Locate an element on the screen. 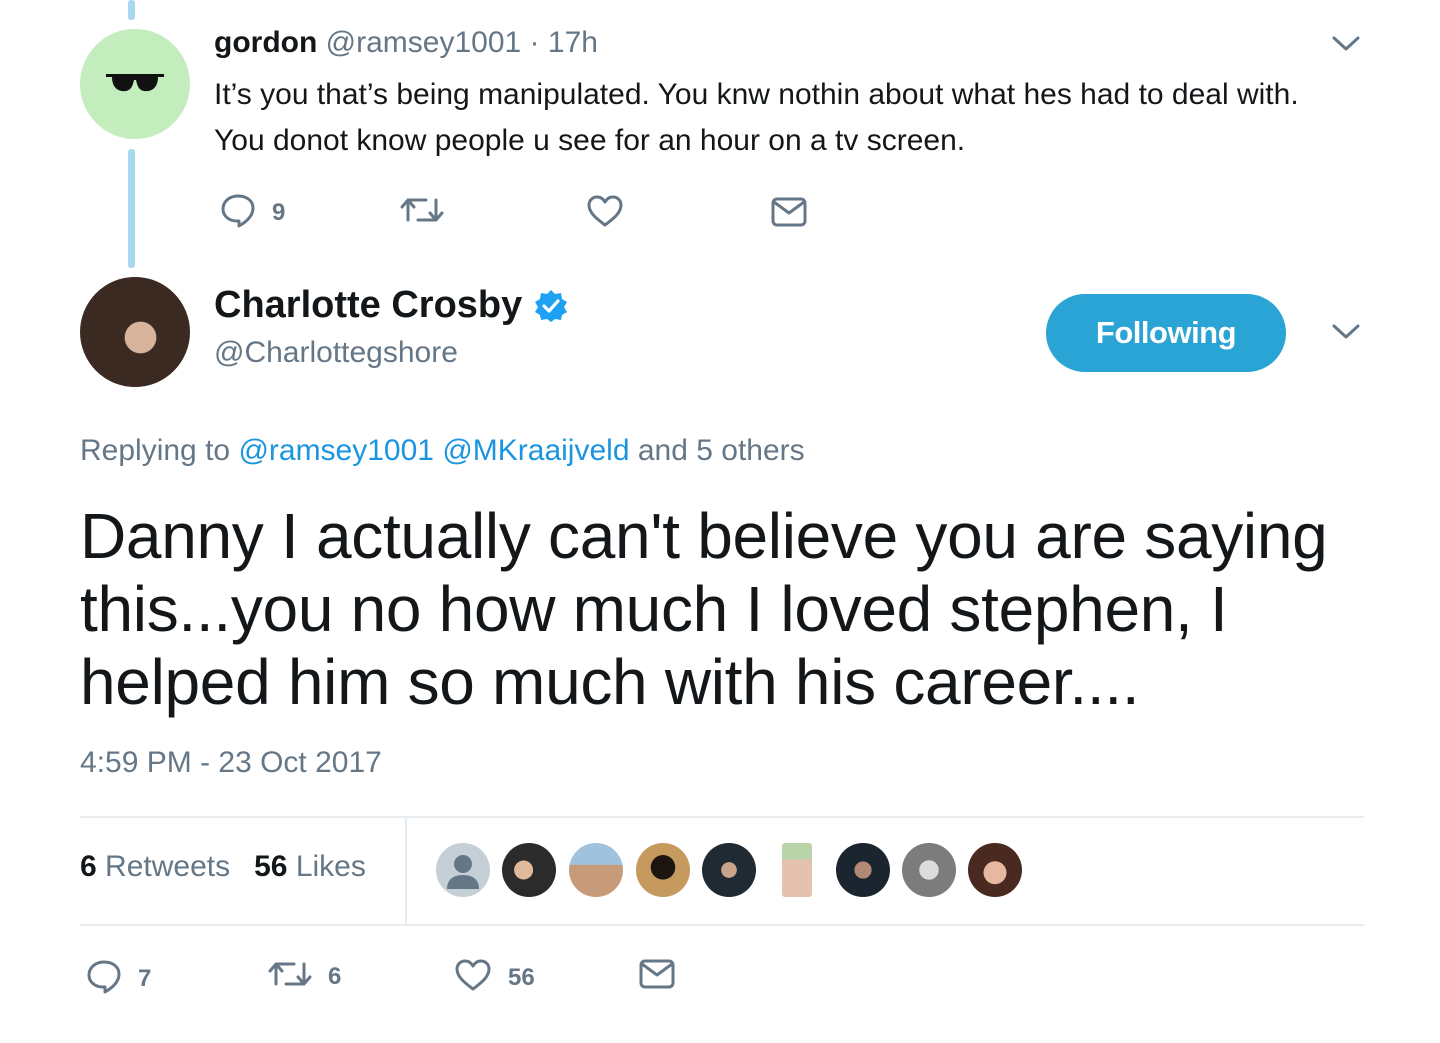 The width and height of the screenshot is (1440, 1043). stats-divider is located at coordinates (406, 871).